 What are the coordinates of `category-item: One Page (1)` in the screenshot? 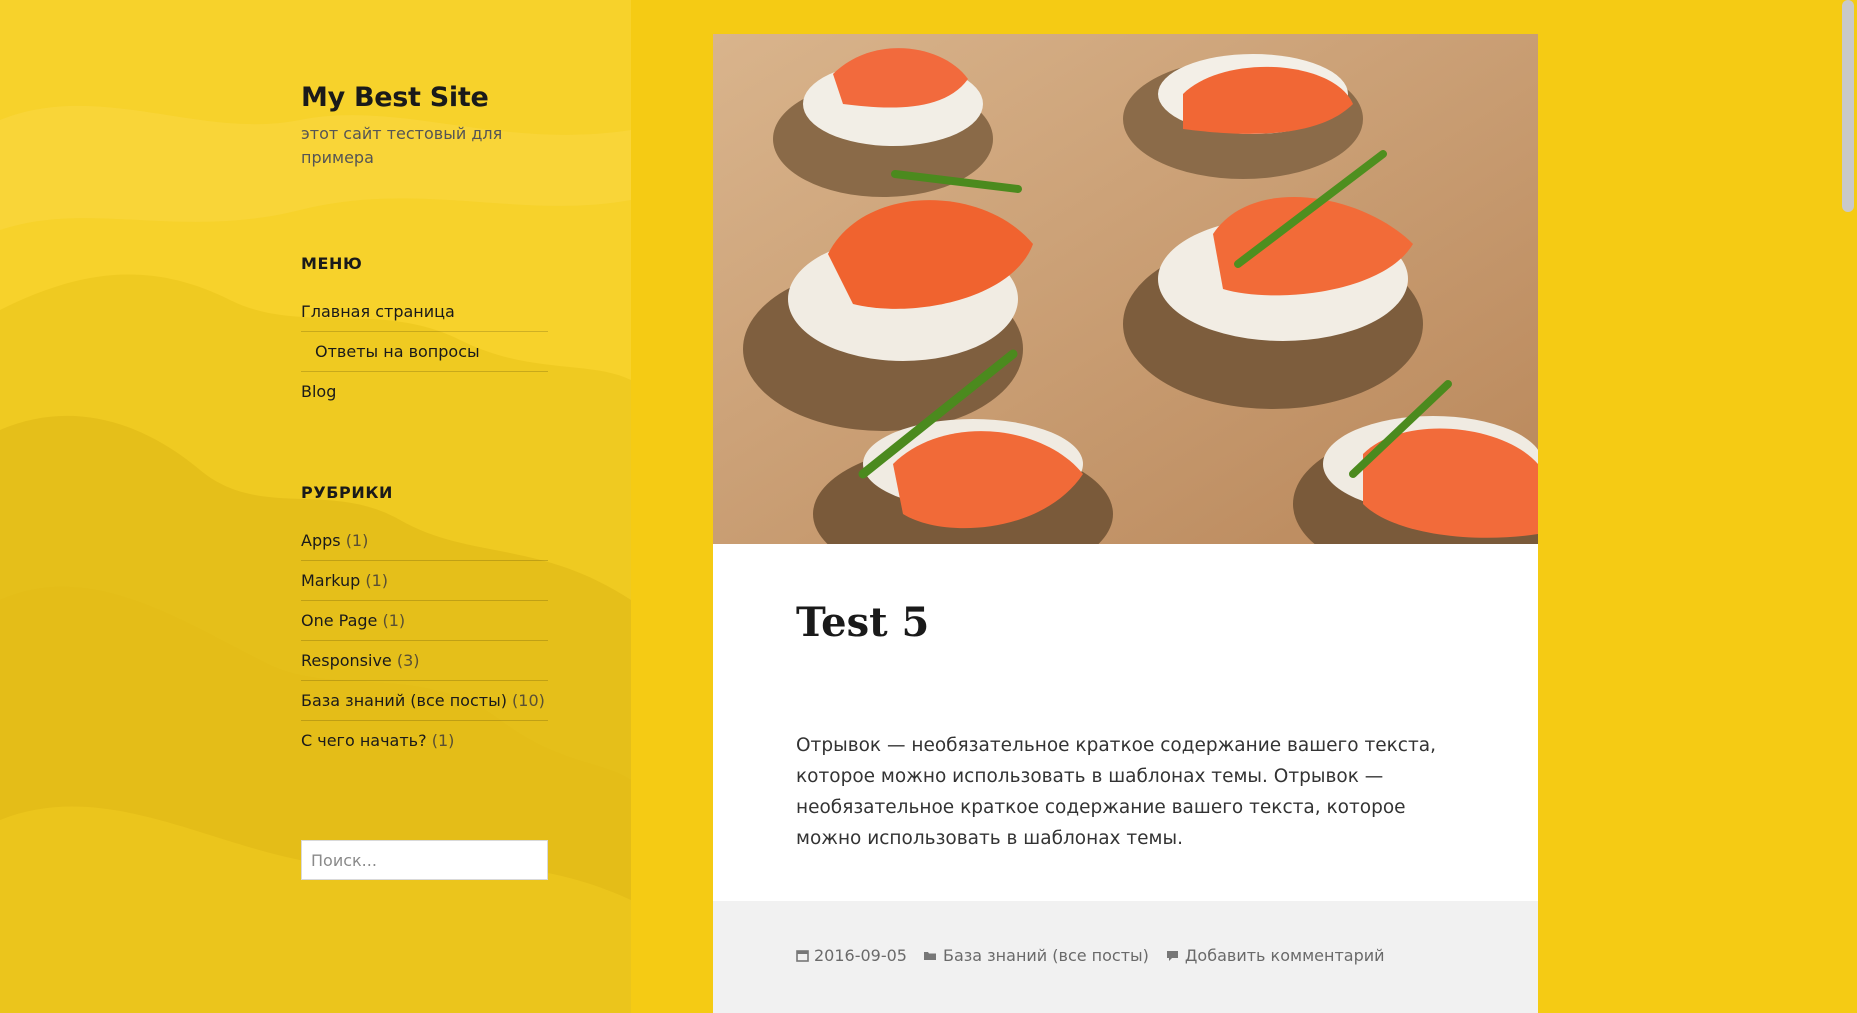 It's located at (424, 621).